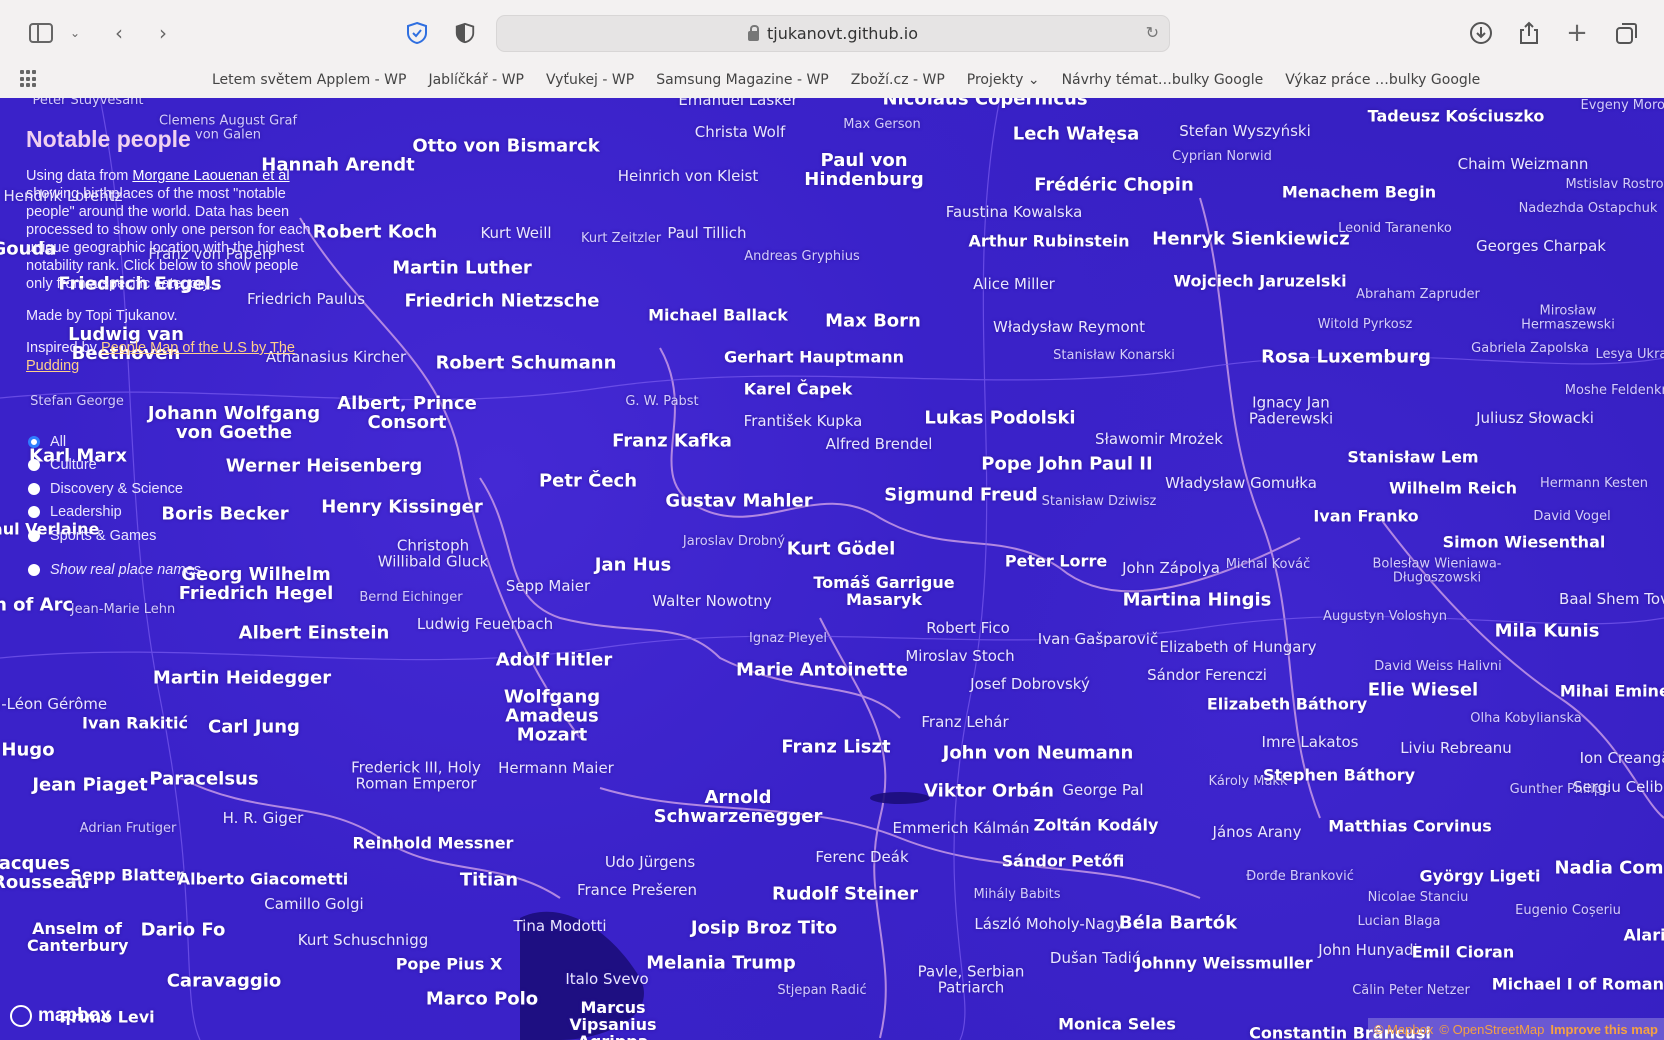 Image resolution: width=1664 pixels, height=1040 pixels. Describe the element at coordinates (1529, 33) in the screenshot. I see `share-icon` at that location.